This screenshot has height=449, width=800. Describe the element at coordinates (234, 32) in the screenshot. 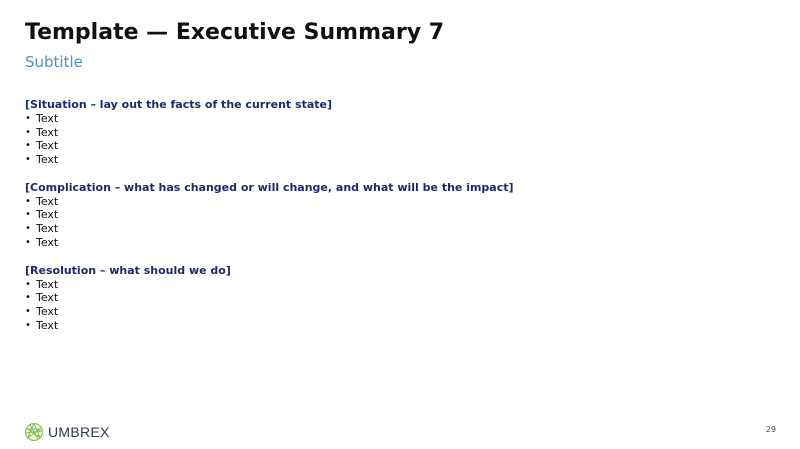

I see `slide-title: Template — Executive Summary 7` at that location.